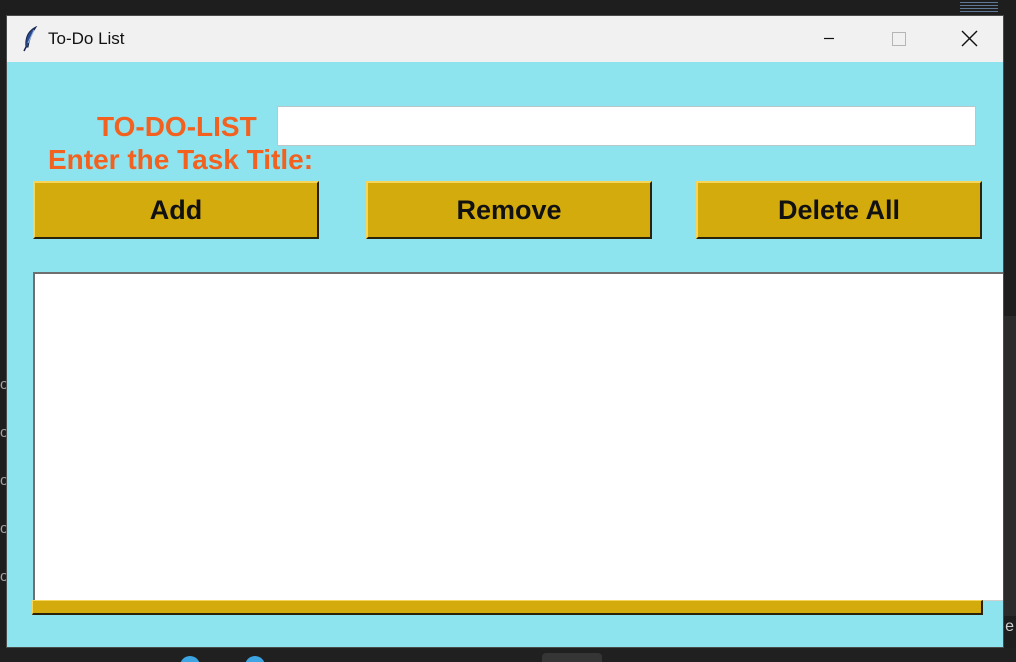  I want to click on bottom-bar, so click(507, 607).